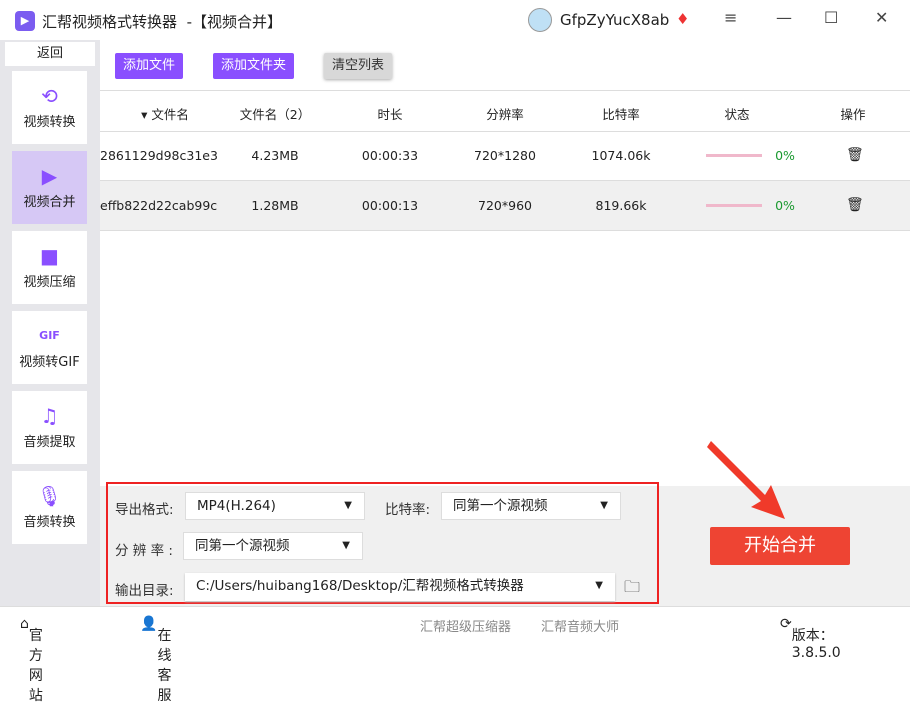 The height and width of the screenshot is (705, 910). Describe the element at coordinates (358, 66) in the screenshot. I see `clear-list-button: 清空列表` at that location.